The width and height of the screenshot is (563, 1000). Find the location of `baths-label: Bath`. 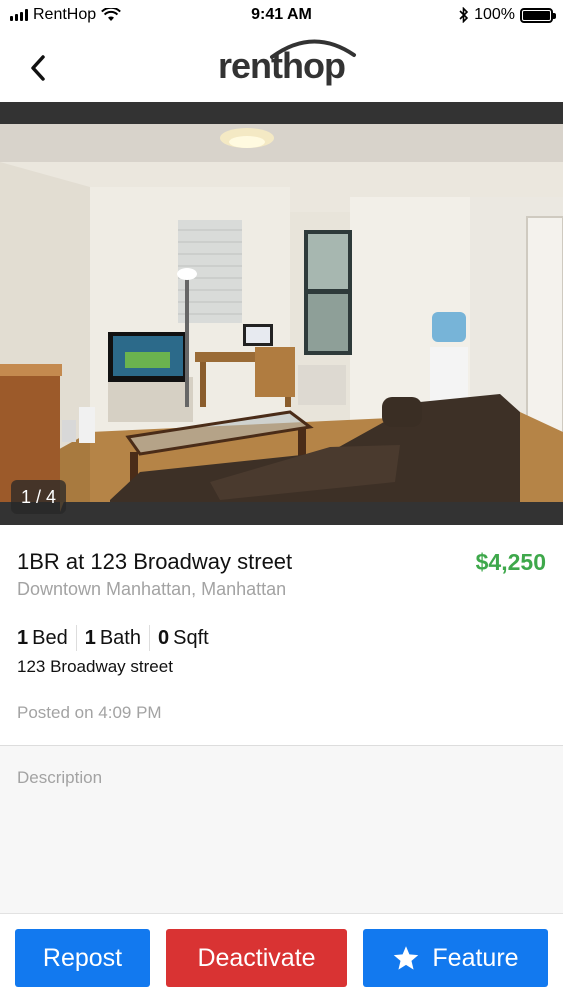

baths-label: Bath is located at coordinates (120, 637).